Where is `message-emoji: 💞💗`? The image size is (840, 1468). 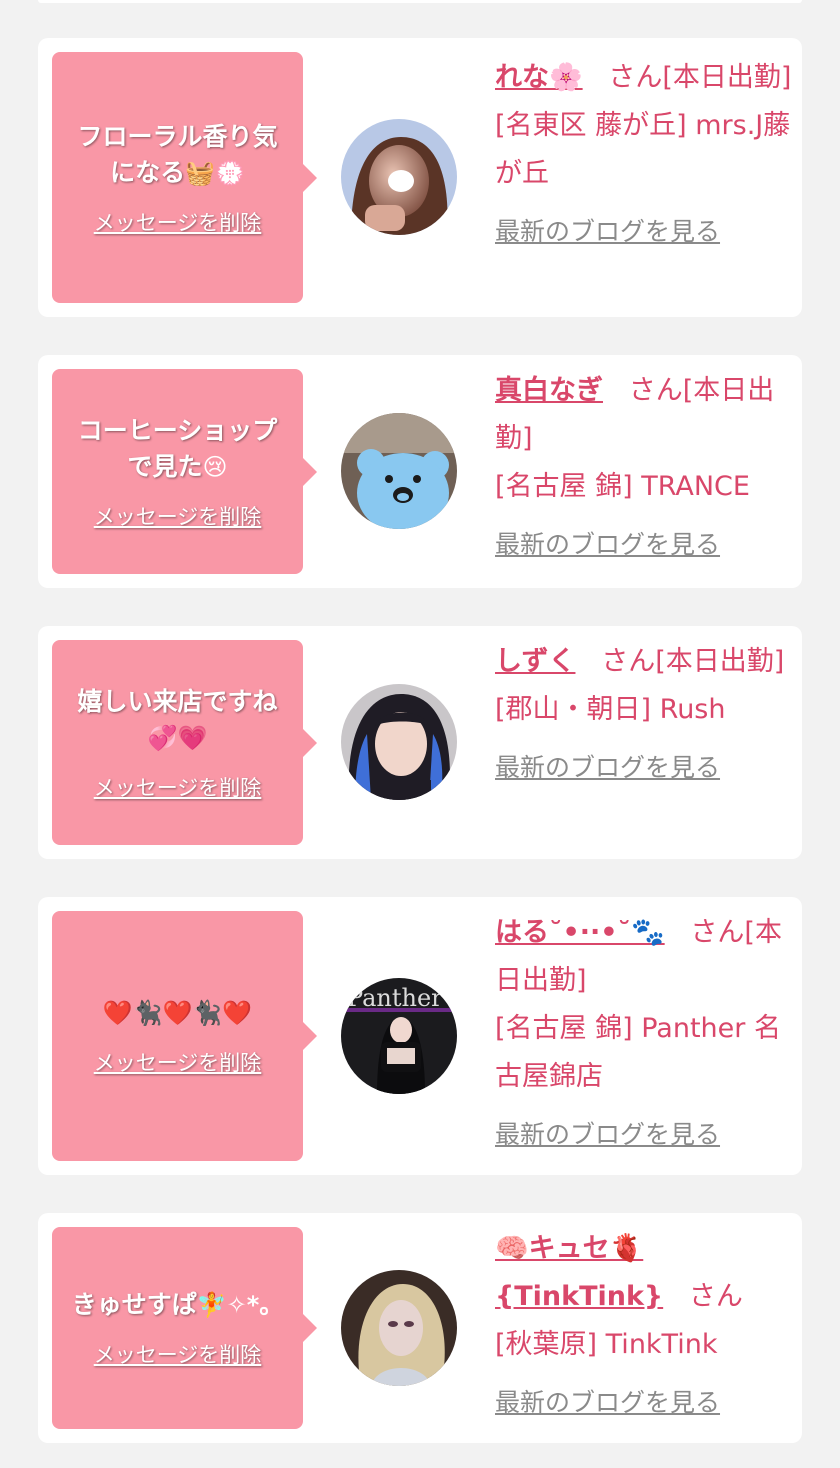 message-emoji: 💞💗 is located at coordinates (177, 737).